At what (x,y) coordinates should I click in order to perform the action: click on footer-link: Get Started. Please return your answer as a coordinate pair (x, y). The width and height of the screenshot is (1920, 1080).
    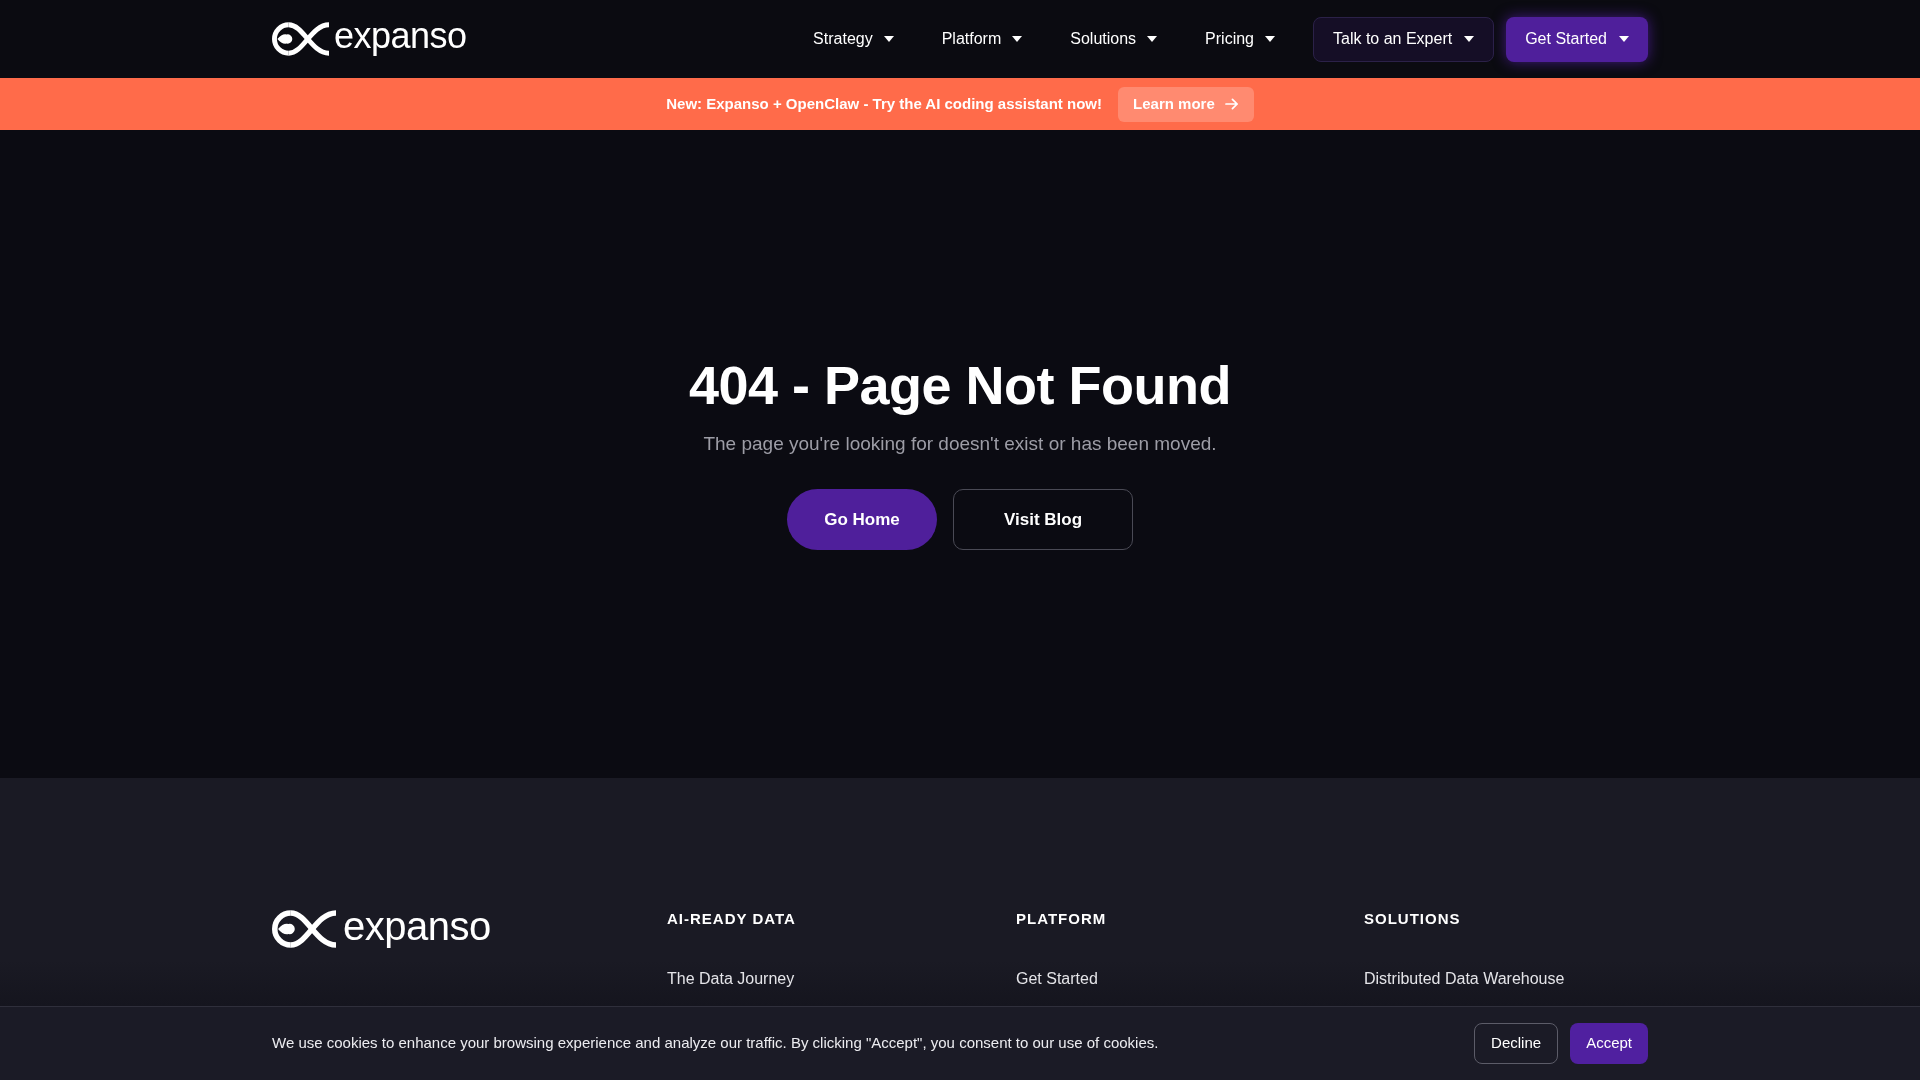
    Looking at the image, I should click on (1057, 979).